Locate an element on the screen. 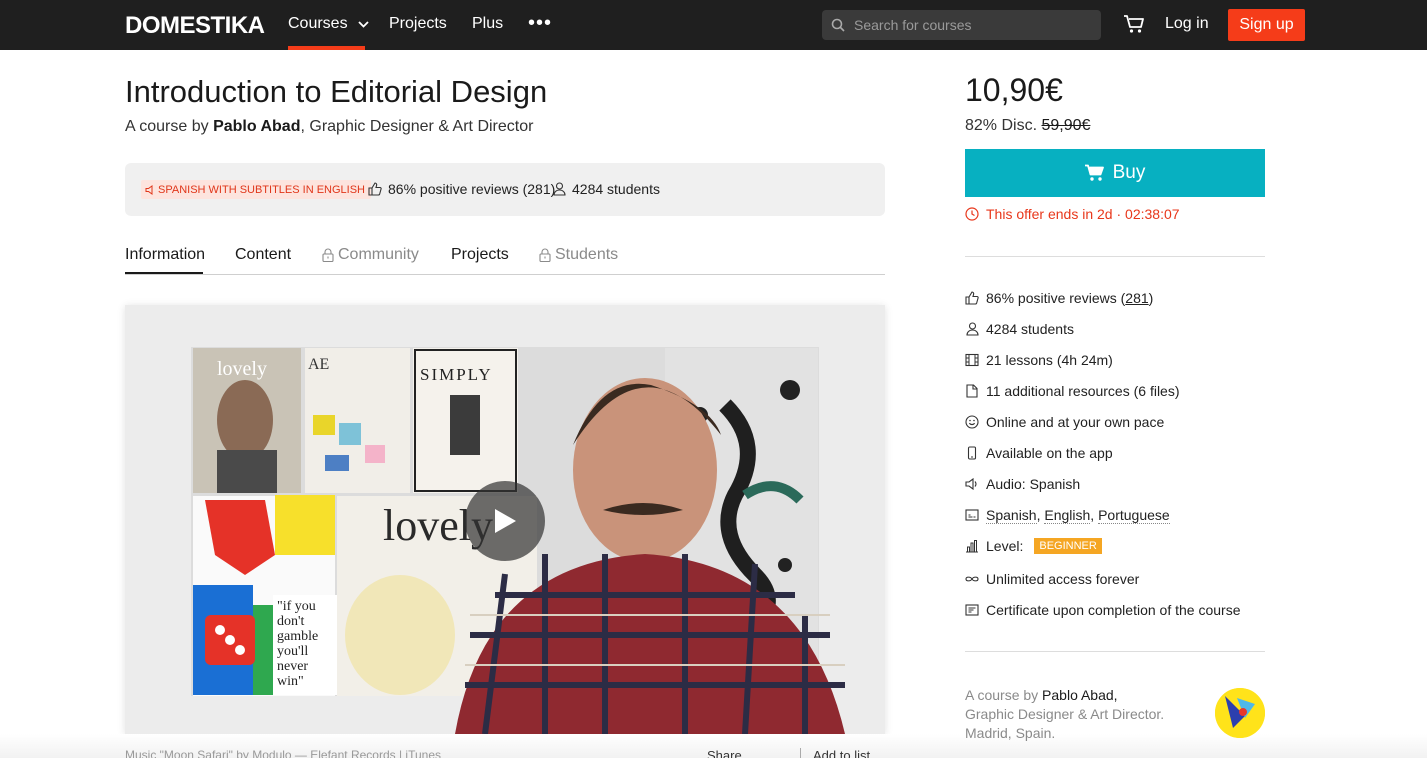  bar-chart-icon is located at coordinates (972, 546).